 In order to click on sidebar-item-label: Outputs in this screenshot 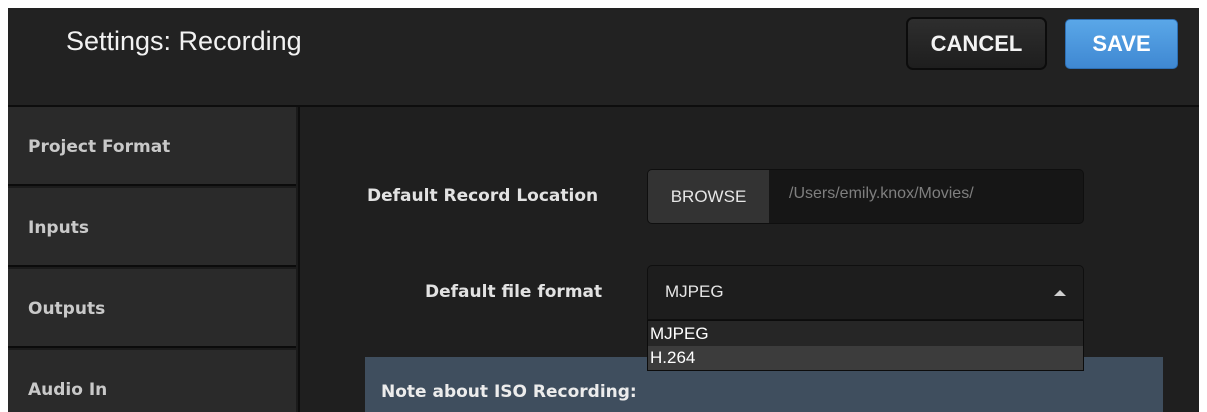, I will do `click(67, 309)`.